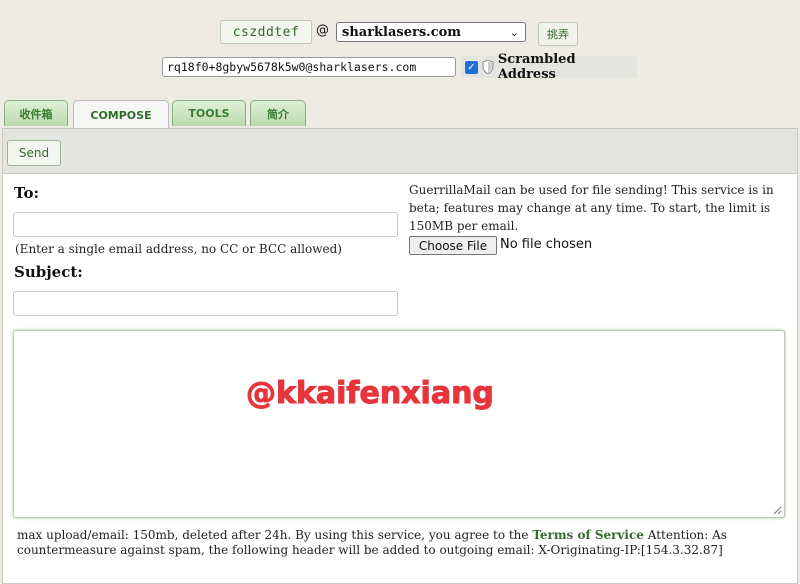  What do you see at coordinates (453, 245) in the screenshot?
I see `choose-file-button: Choose File` at bounding box center [453, 245].